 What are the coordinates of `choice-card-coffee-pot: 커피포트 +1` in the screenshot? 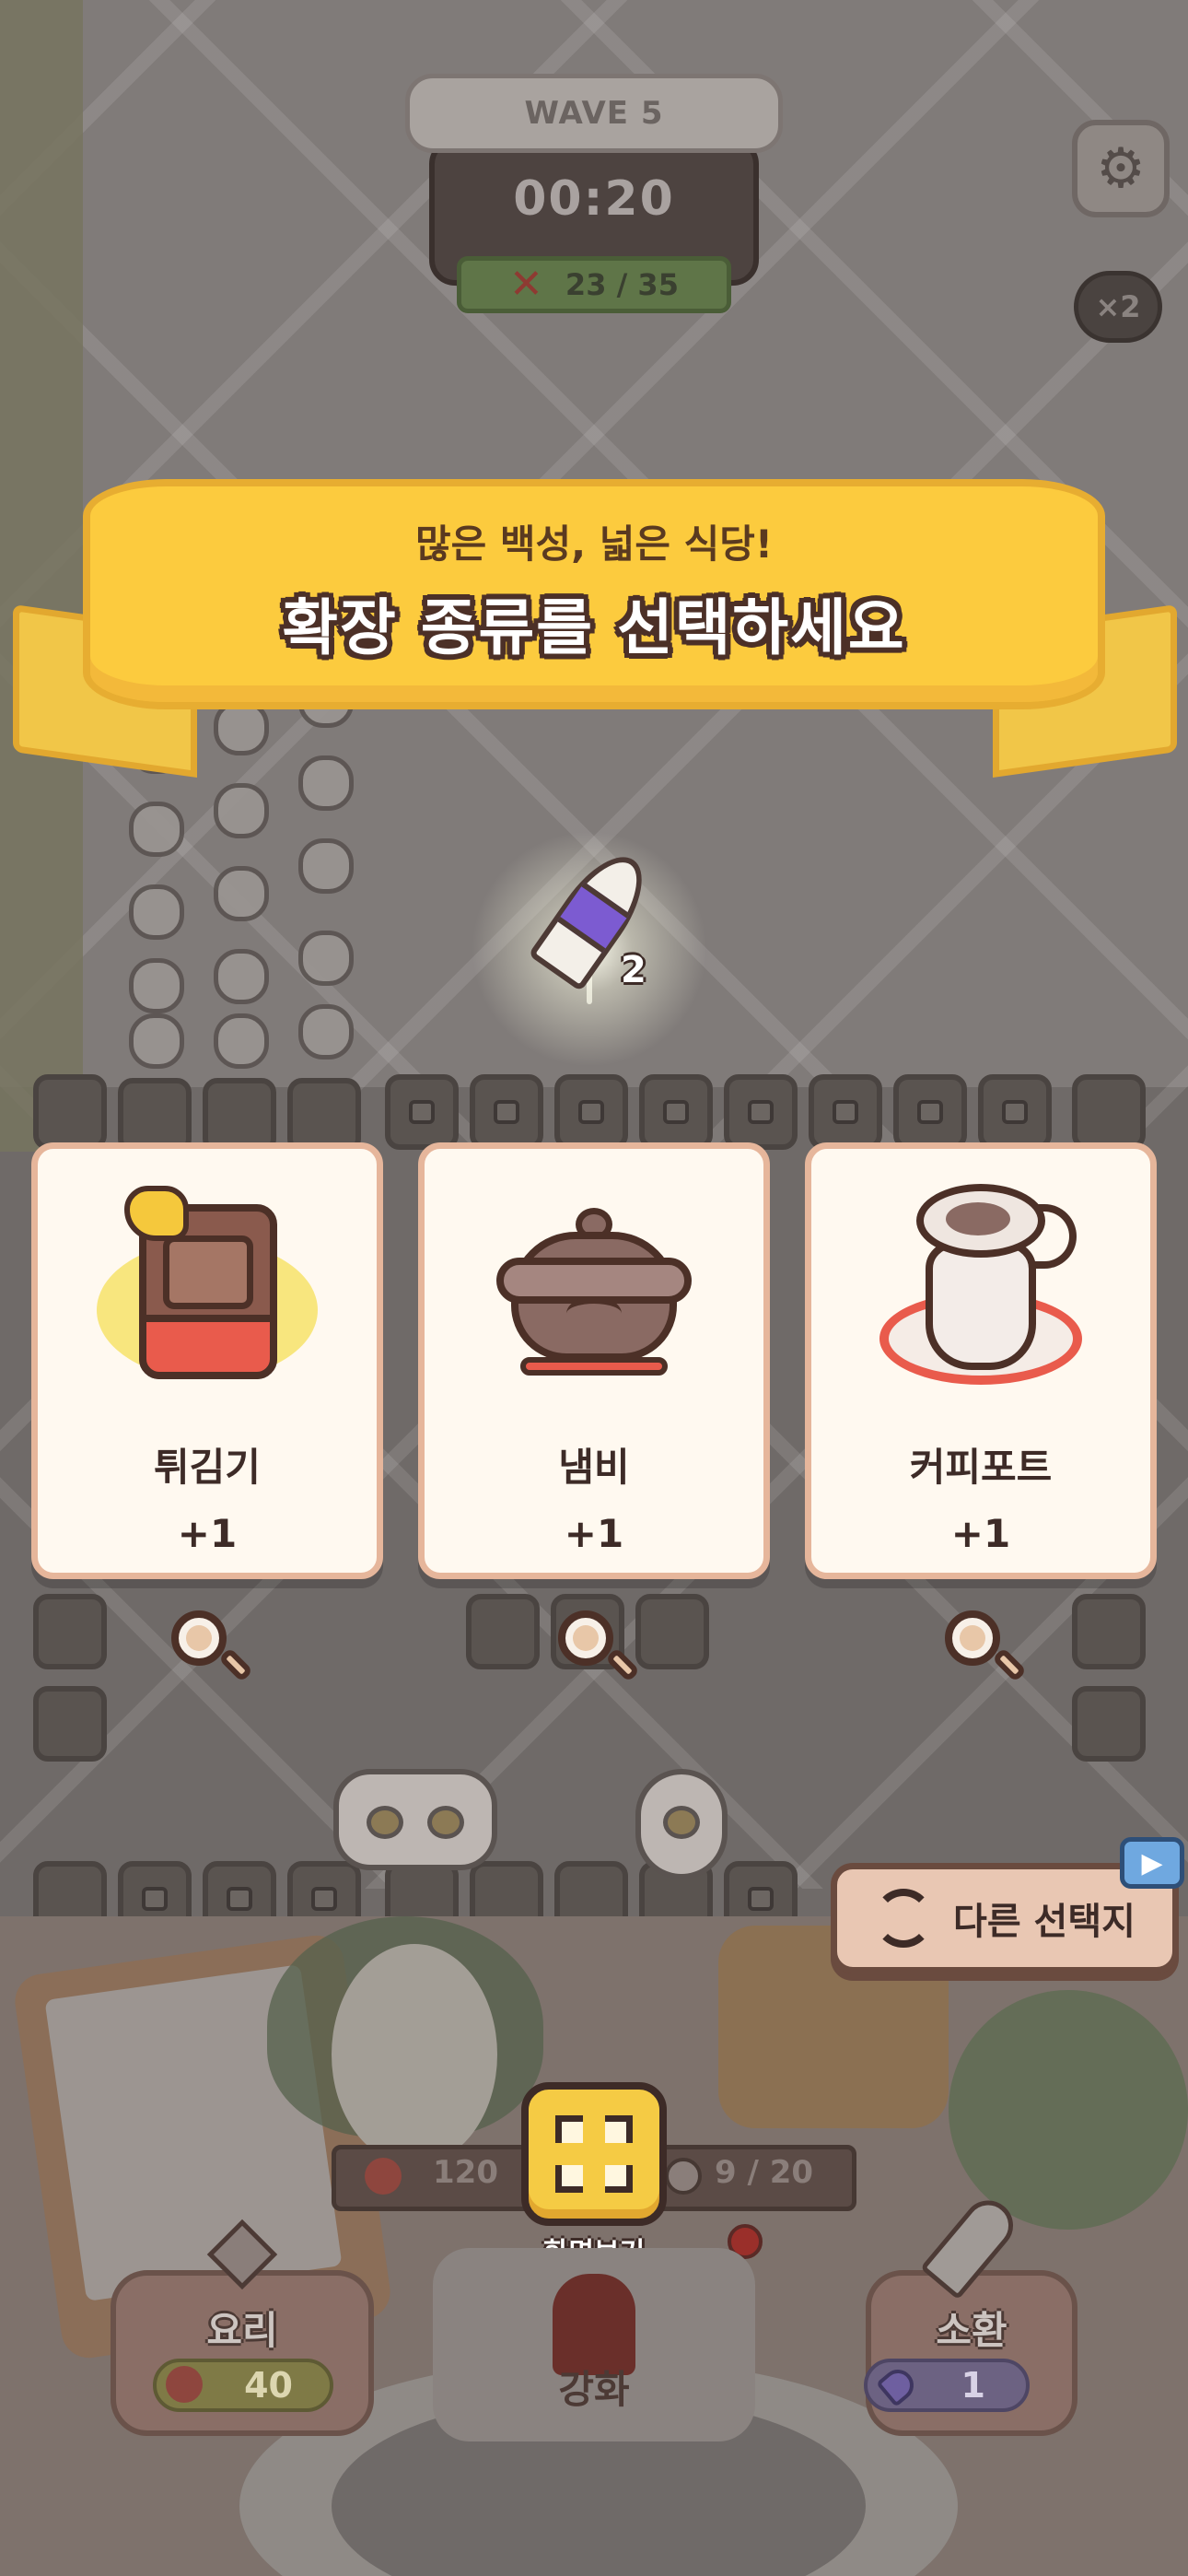 It's located at (981, 1360).